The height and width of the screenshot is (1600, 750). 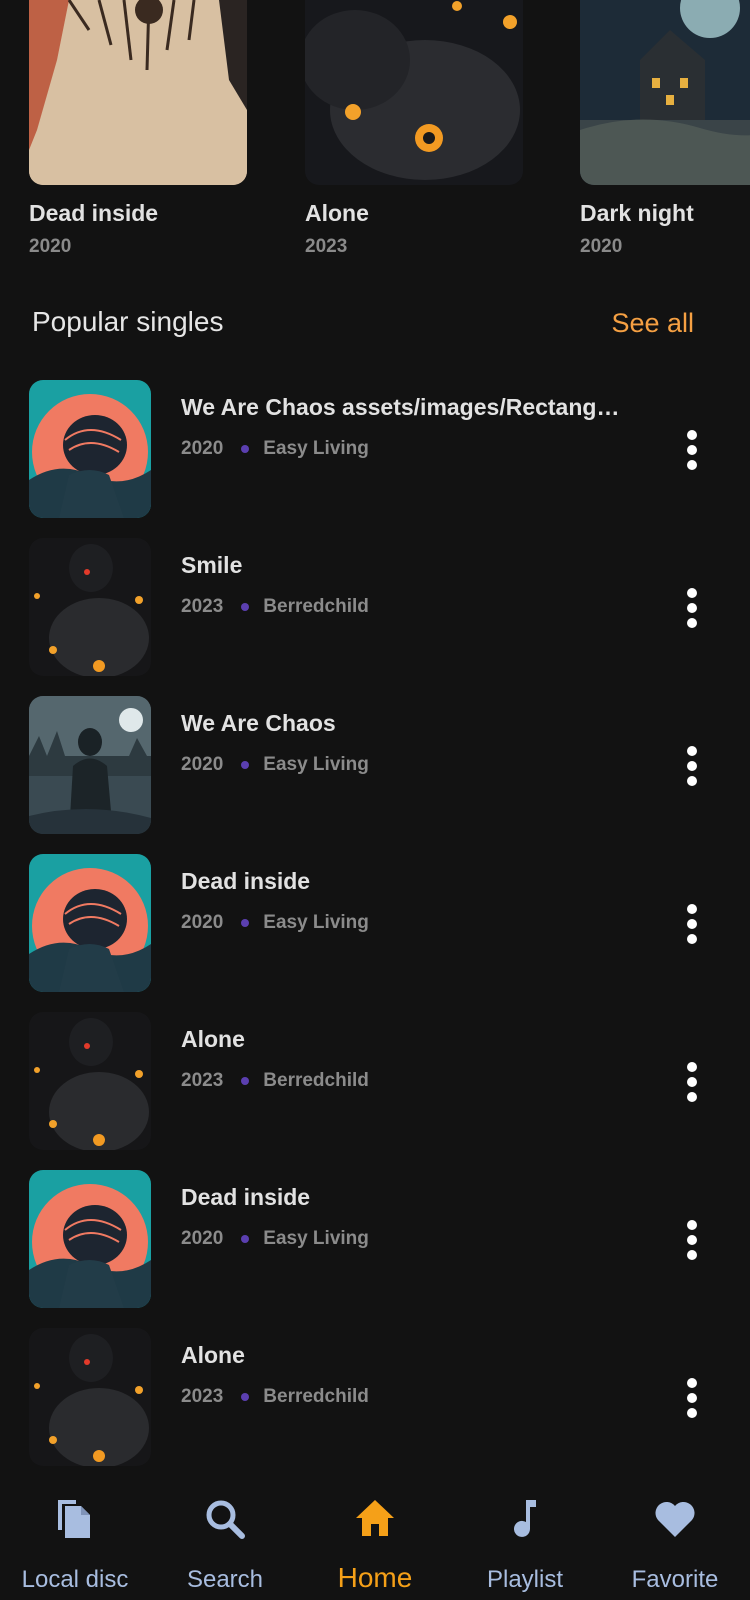 I want to click on album-card: Dark night 2020, so click(x=665, y=128).